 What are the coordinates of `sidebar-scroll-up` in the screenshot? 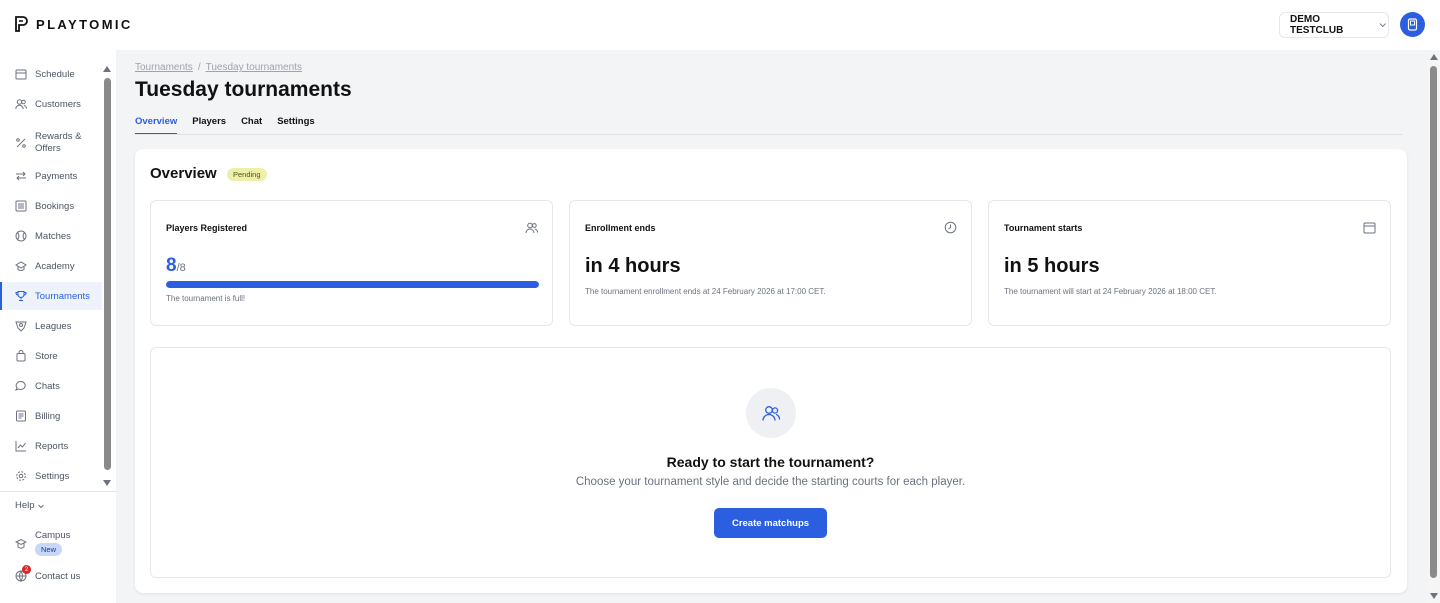 It's located at (107, 69).